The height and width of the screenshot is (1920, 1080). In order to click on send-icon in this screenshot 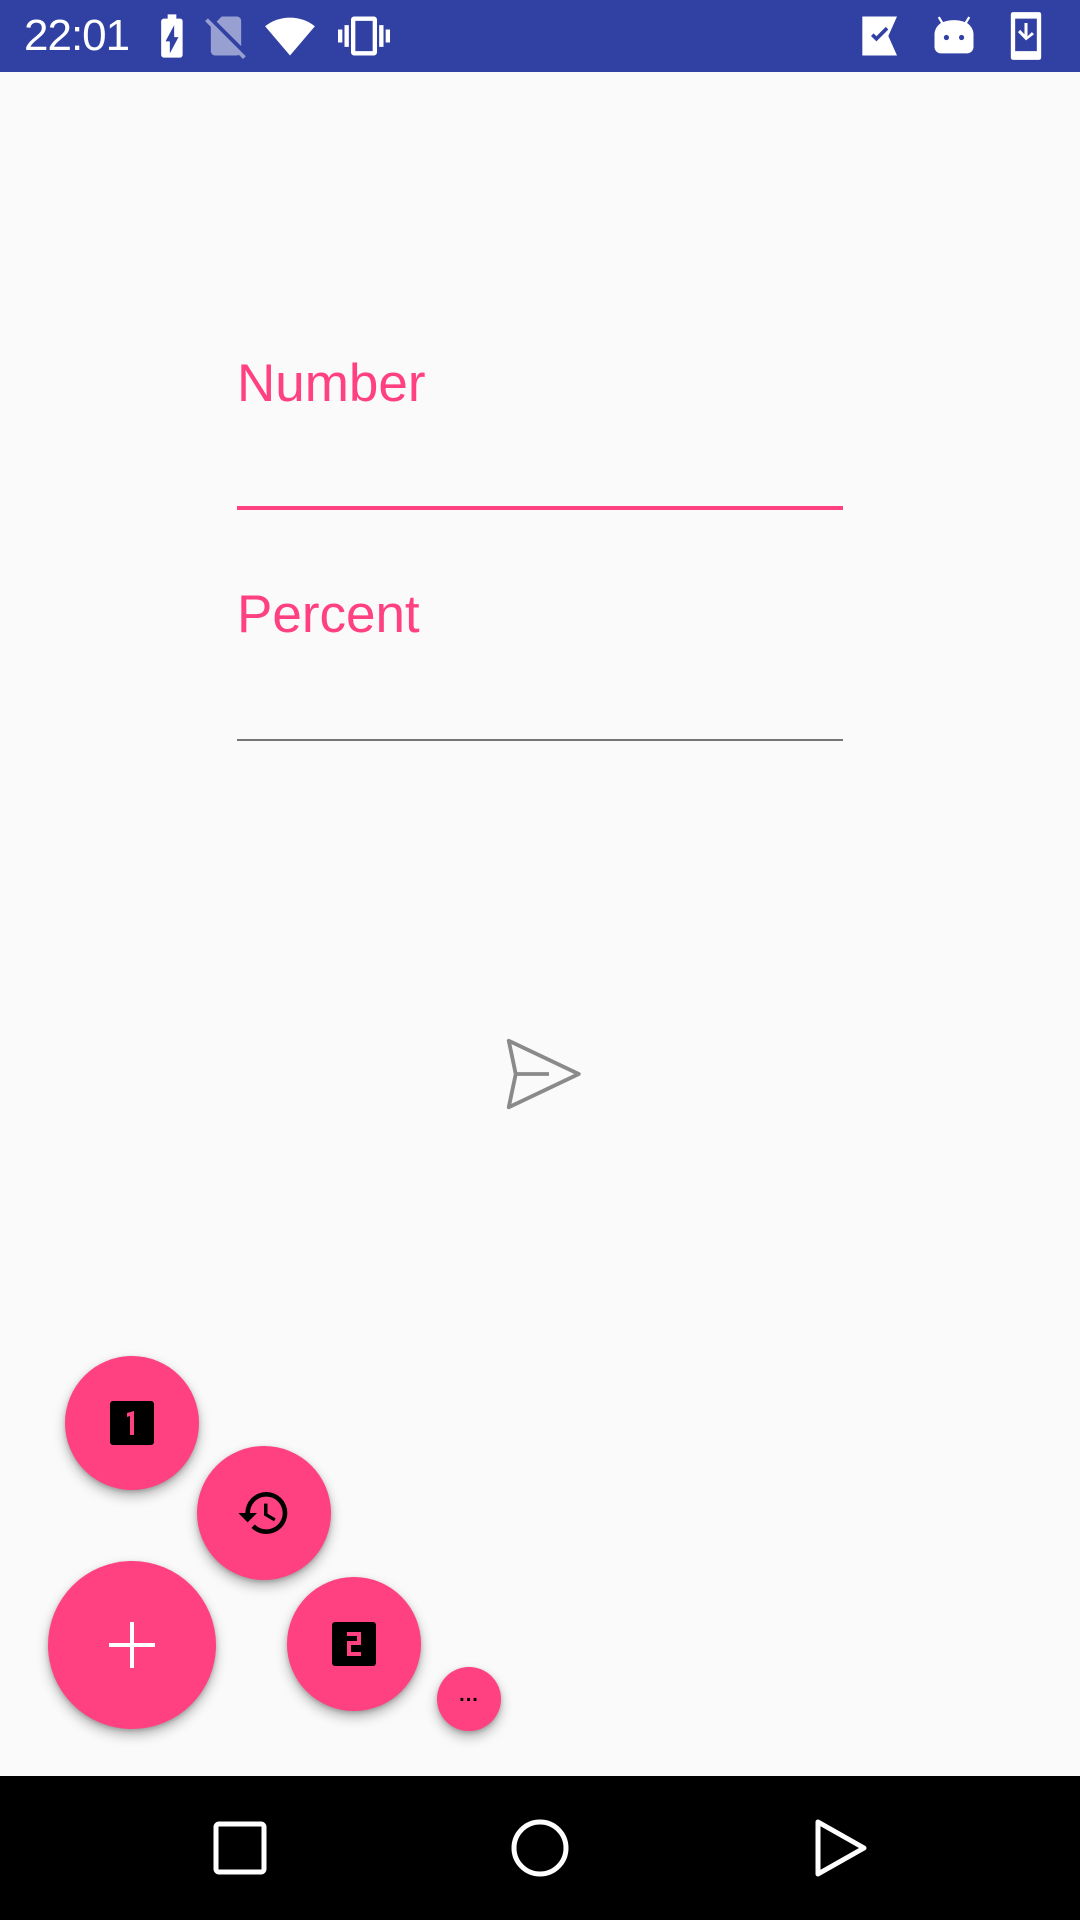, I will do `click(542, 1074)`.